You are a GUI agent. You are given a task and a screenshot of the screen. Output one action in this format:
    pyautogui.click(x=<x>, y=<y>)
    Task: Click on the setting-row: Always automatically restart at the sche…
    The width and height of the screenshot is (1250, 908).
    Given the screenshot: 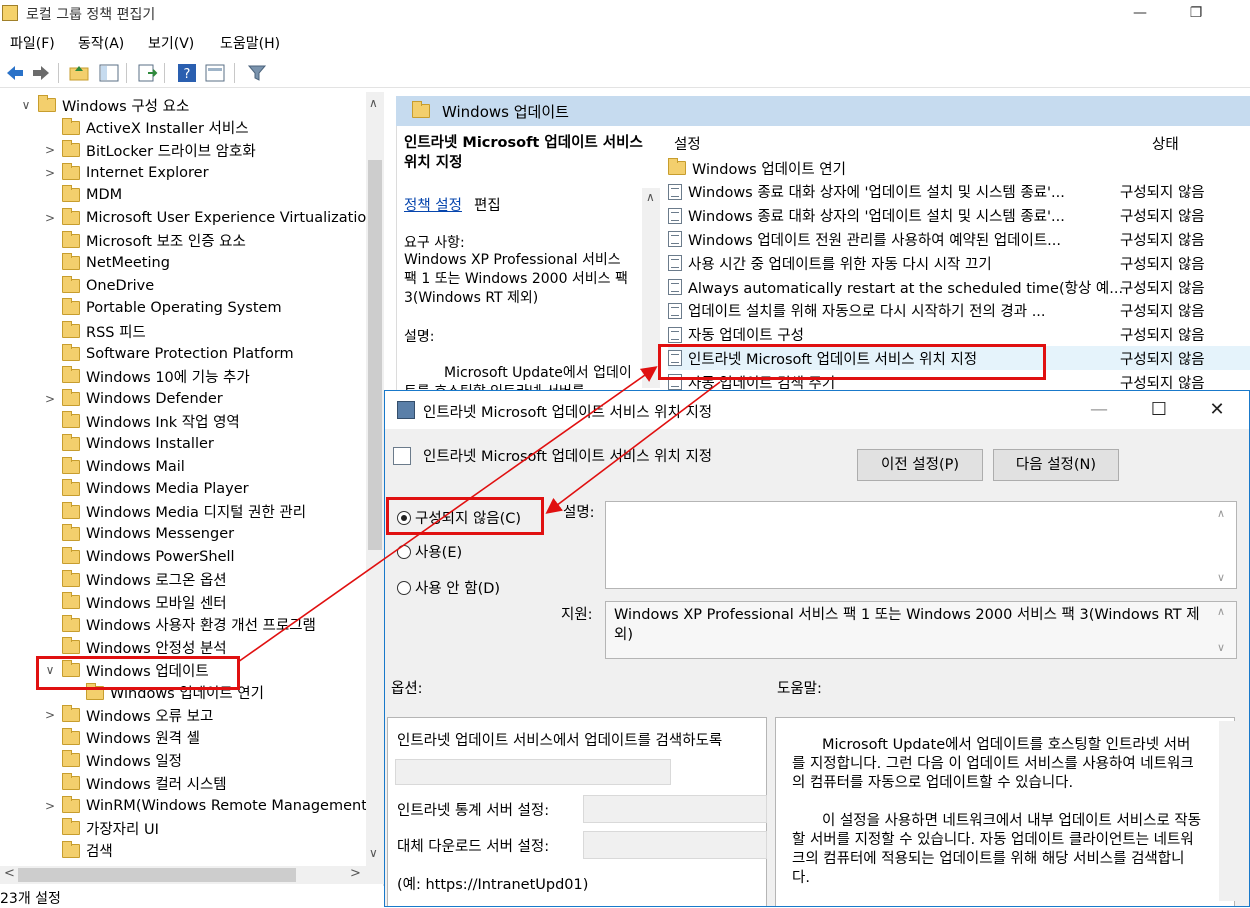 What is the action you would take?
    pyautogui.click(x=959, y=287)
    